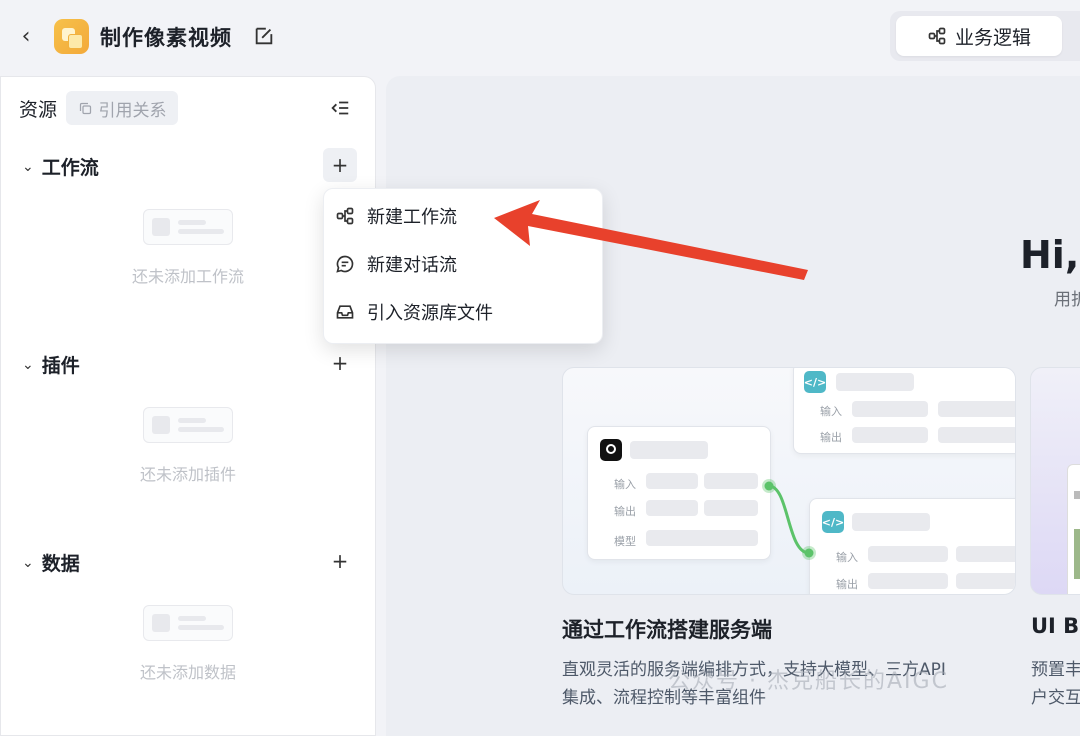 This screenshot has width=1080, height=736. What do you see at coordinates (412, 265) in the screenshot?
I see `menu-item-label: 新建对话流` at bounding box center [412, 265].